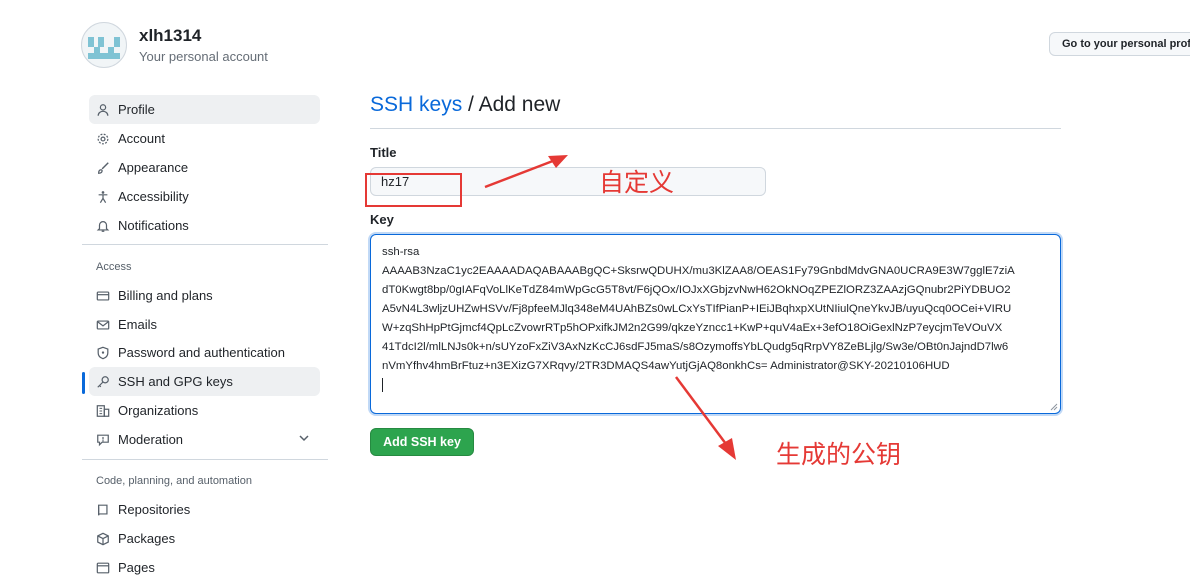 The width and height of the screenshot is (1190, 582). Describe the element at coordinates (103, 440) in the screenshot. I see `report-icon` at that location.